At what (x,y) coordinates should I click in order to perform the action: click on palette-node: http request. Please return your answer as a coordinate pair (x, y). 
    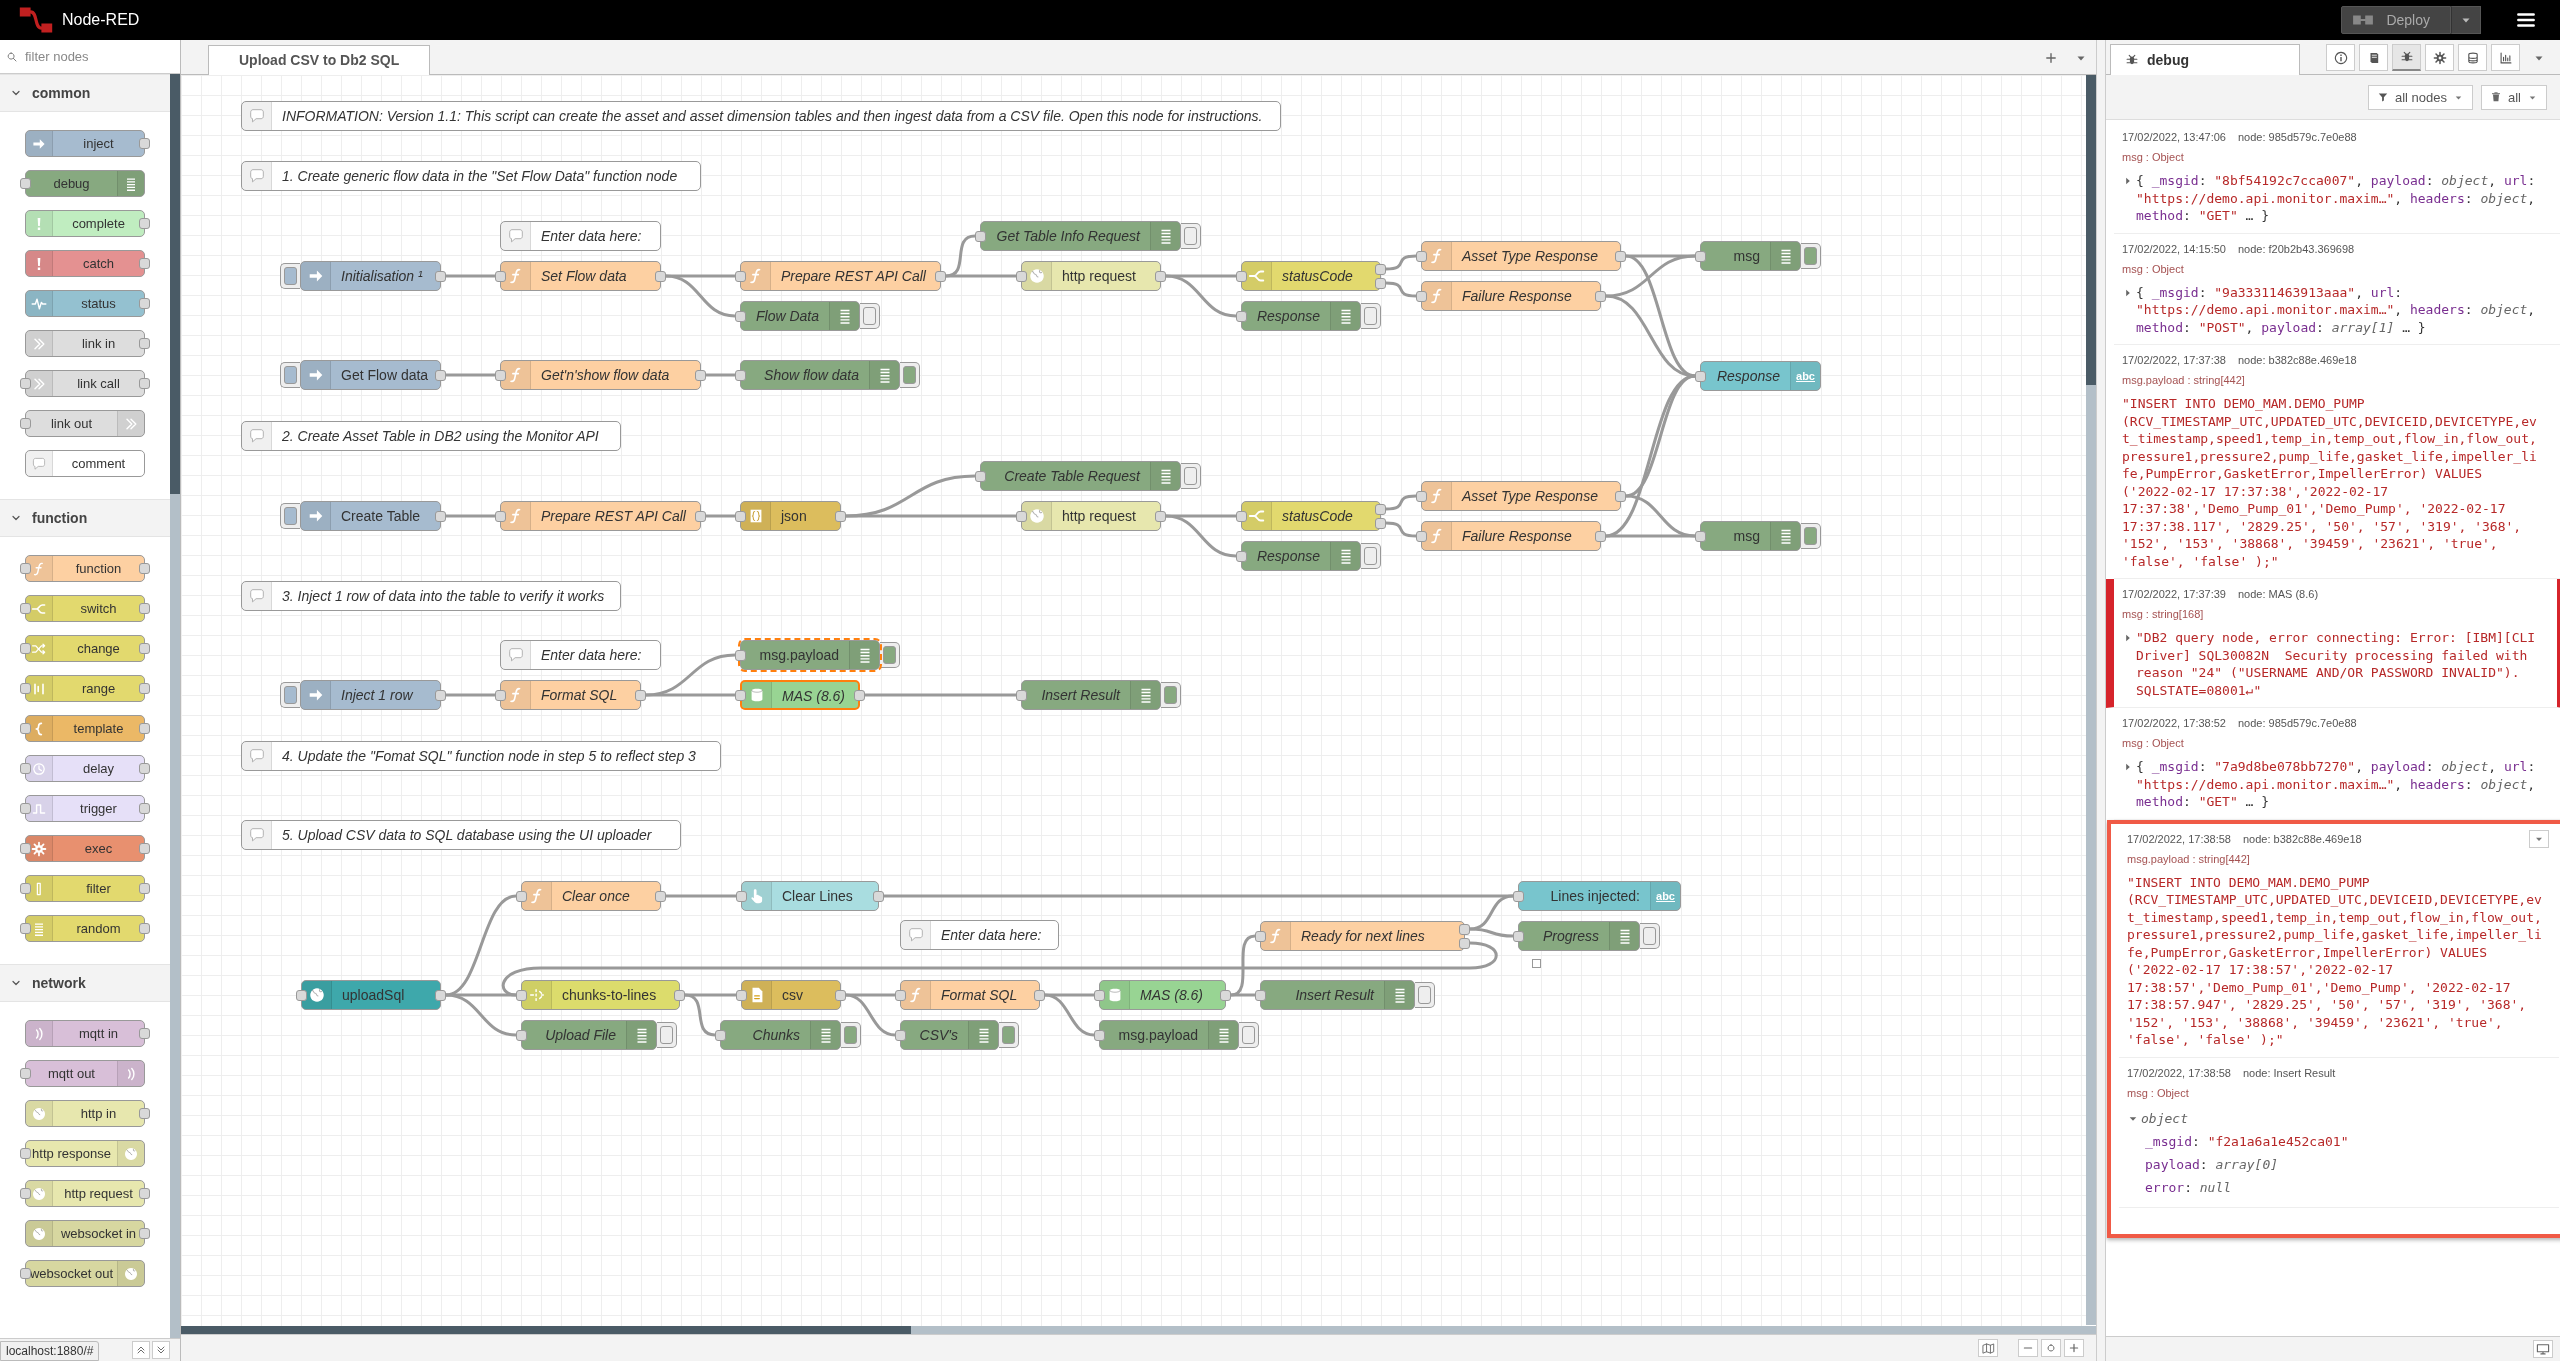
    Looking at the image, I should click on (85, 1193).